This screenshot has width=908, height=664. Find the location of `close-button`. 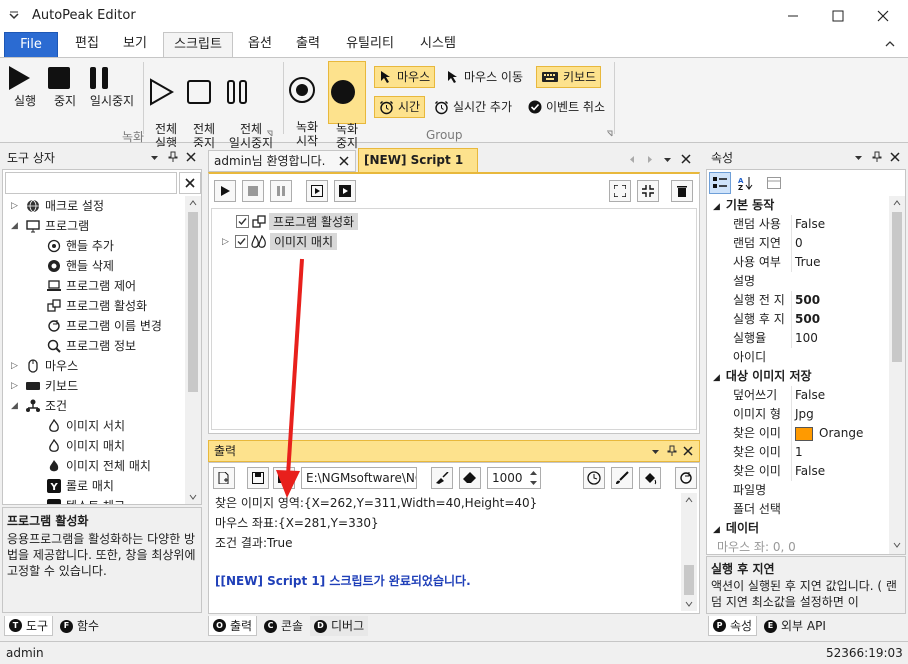

close-button is located at coordinates (882, 16).